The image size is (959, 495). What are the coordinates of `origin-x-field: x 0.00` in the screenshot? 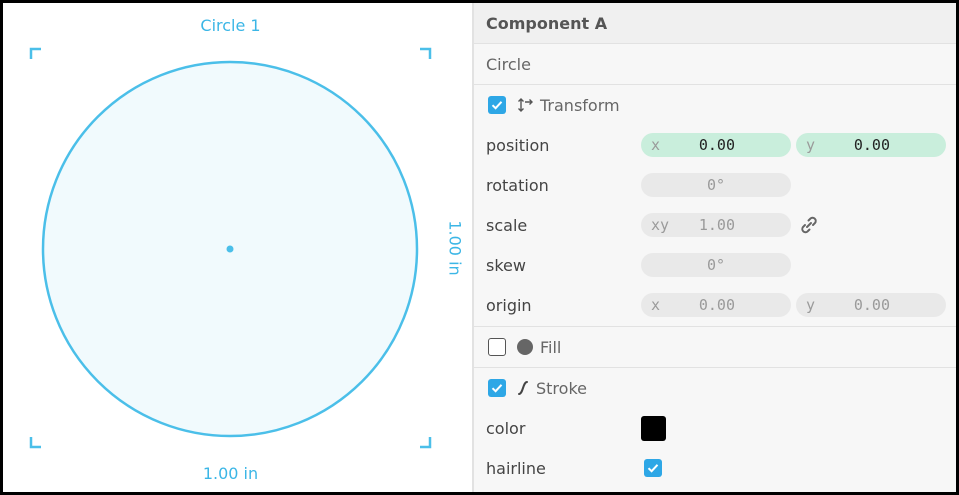 It's located at (716, 305).